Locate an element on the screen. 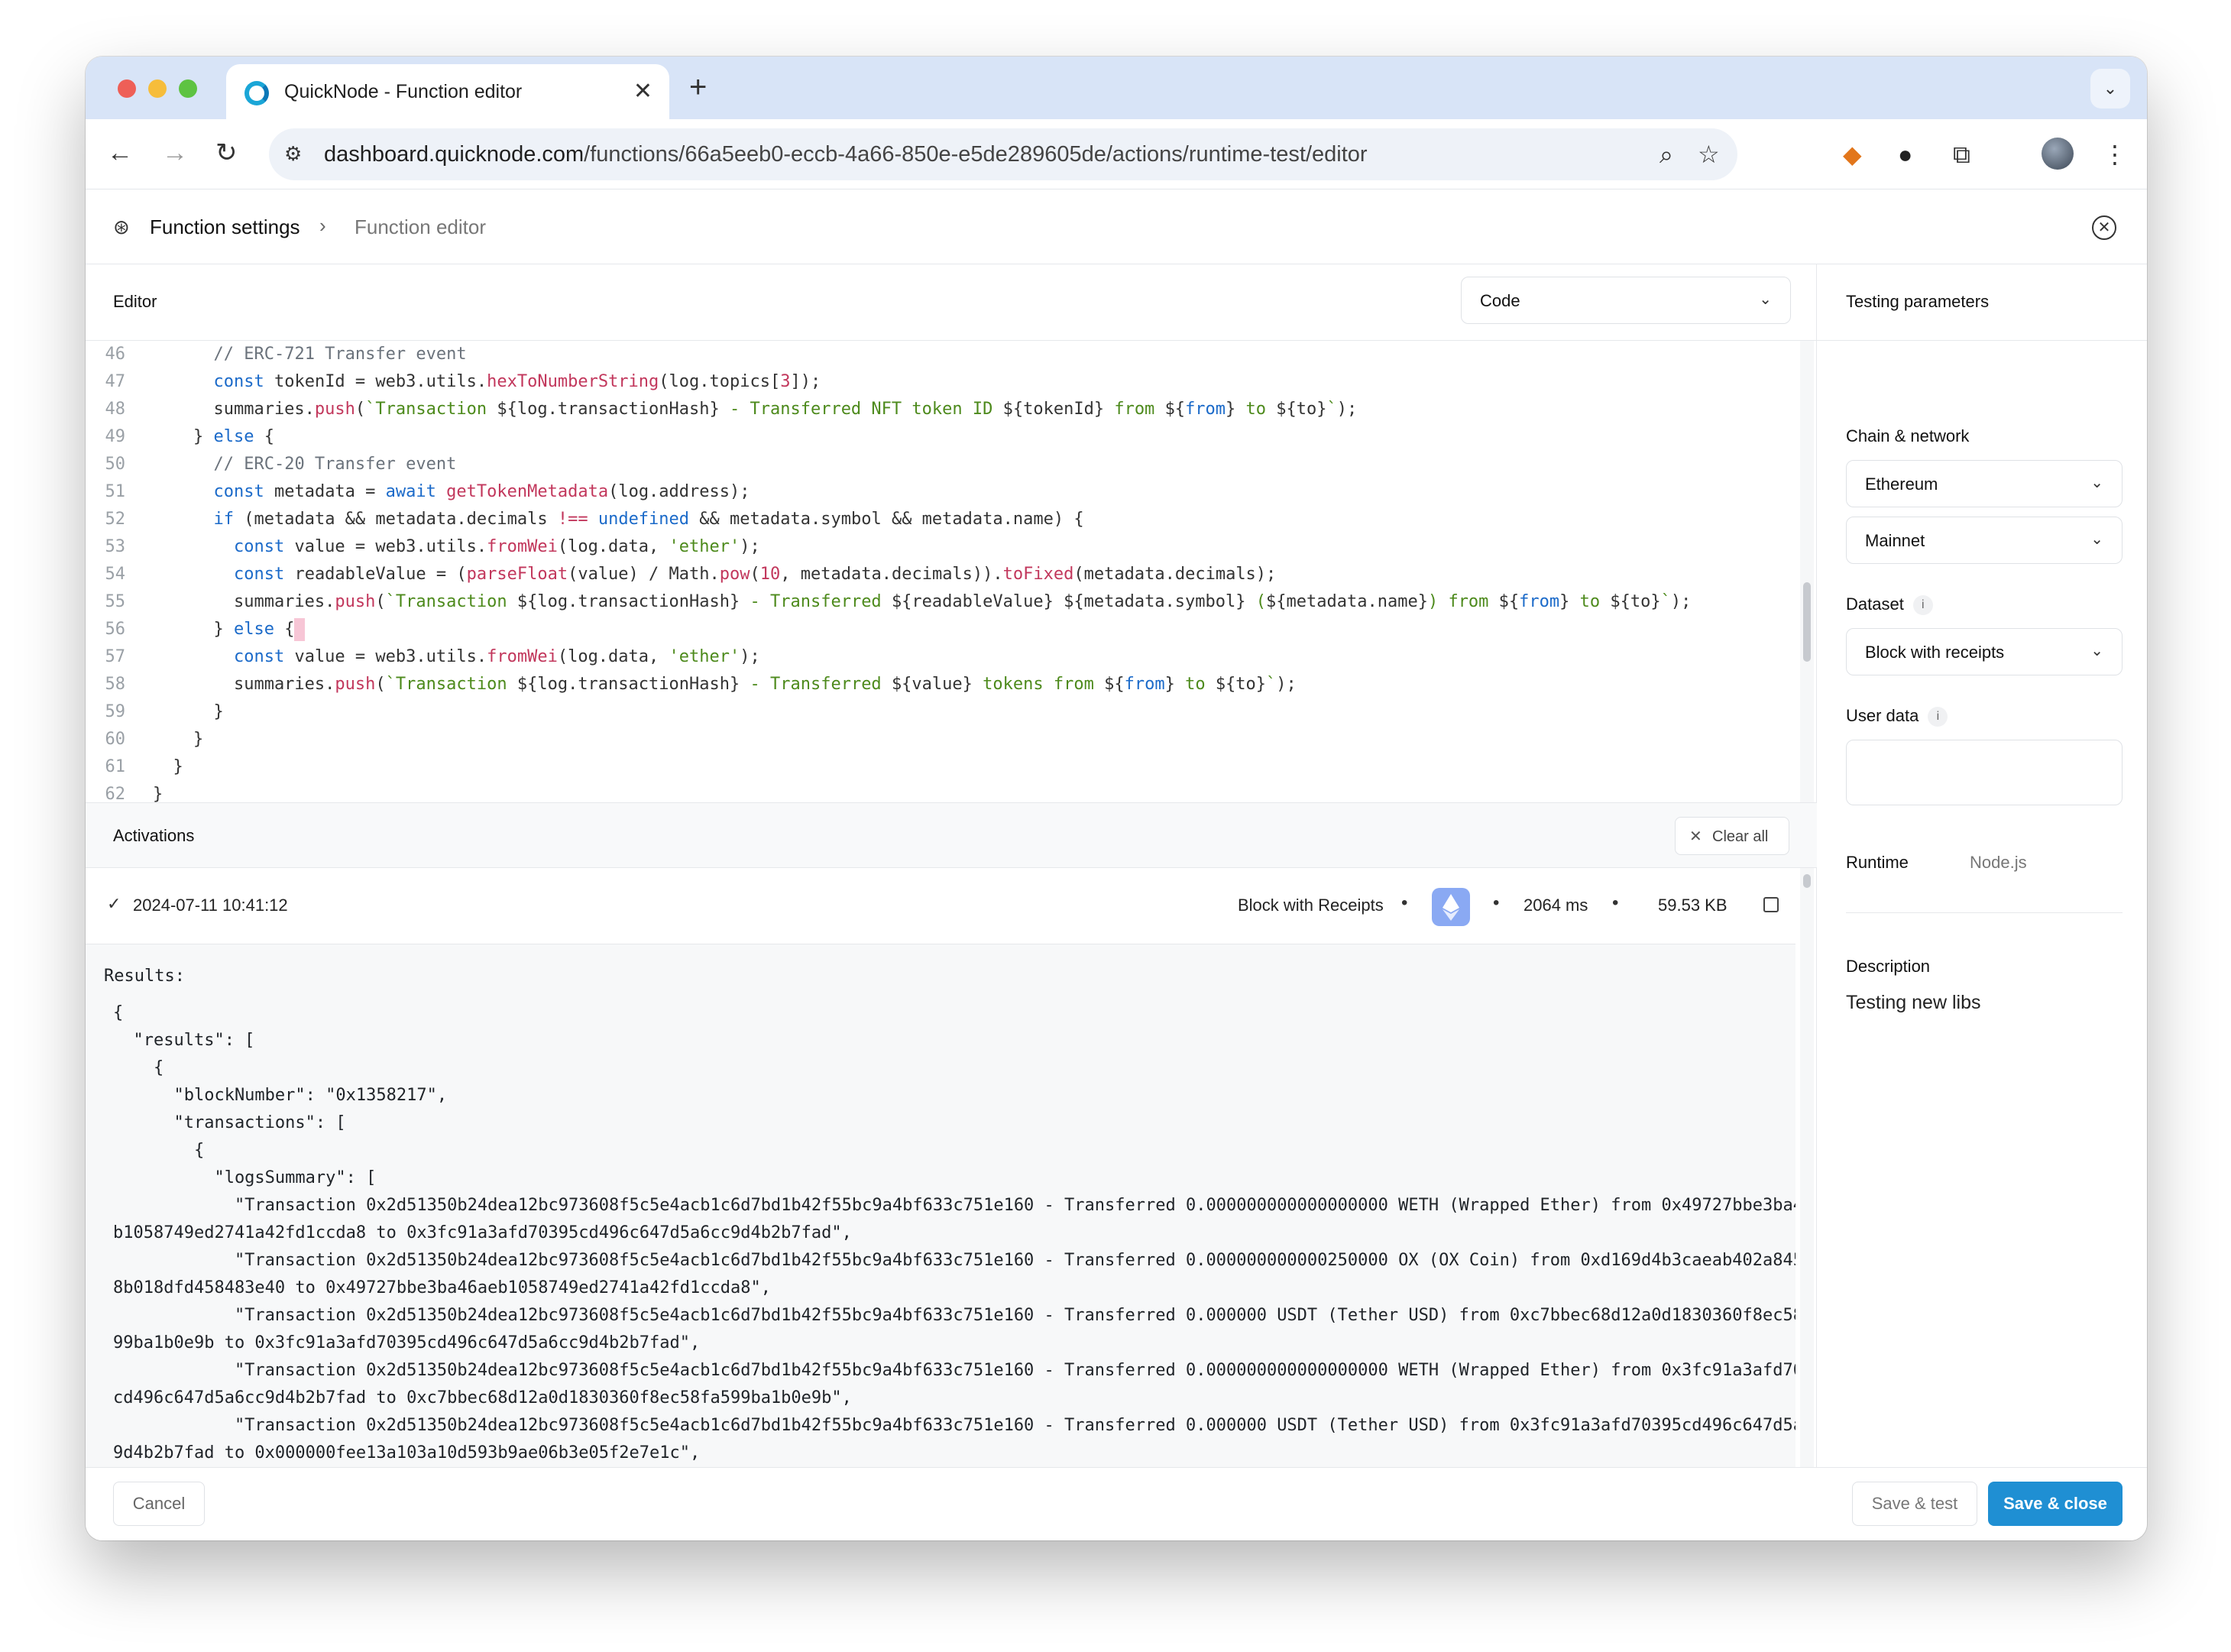  bookmark-star-icon: ☆ is located at coordinates (1709, 154).